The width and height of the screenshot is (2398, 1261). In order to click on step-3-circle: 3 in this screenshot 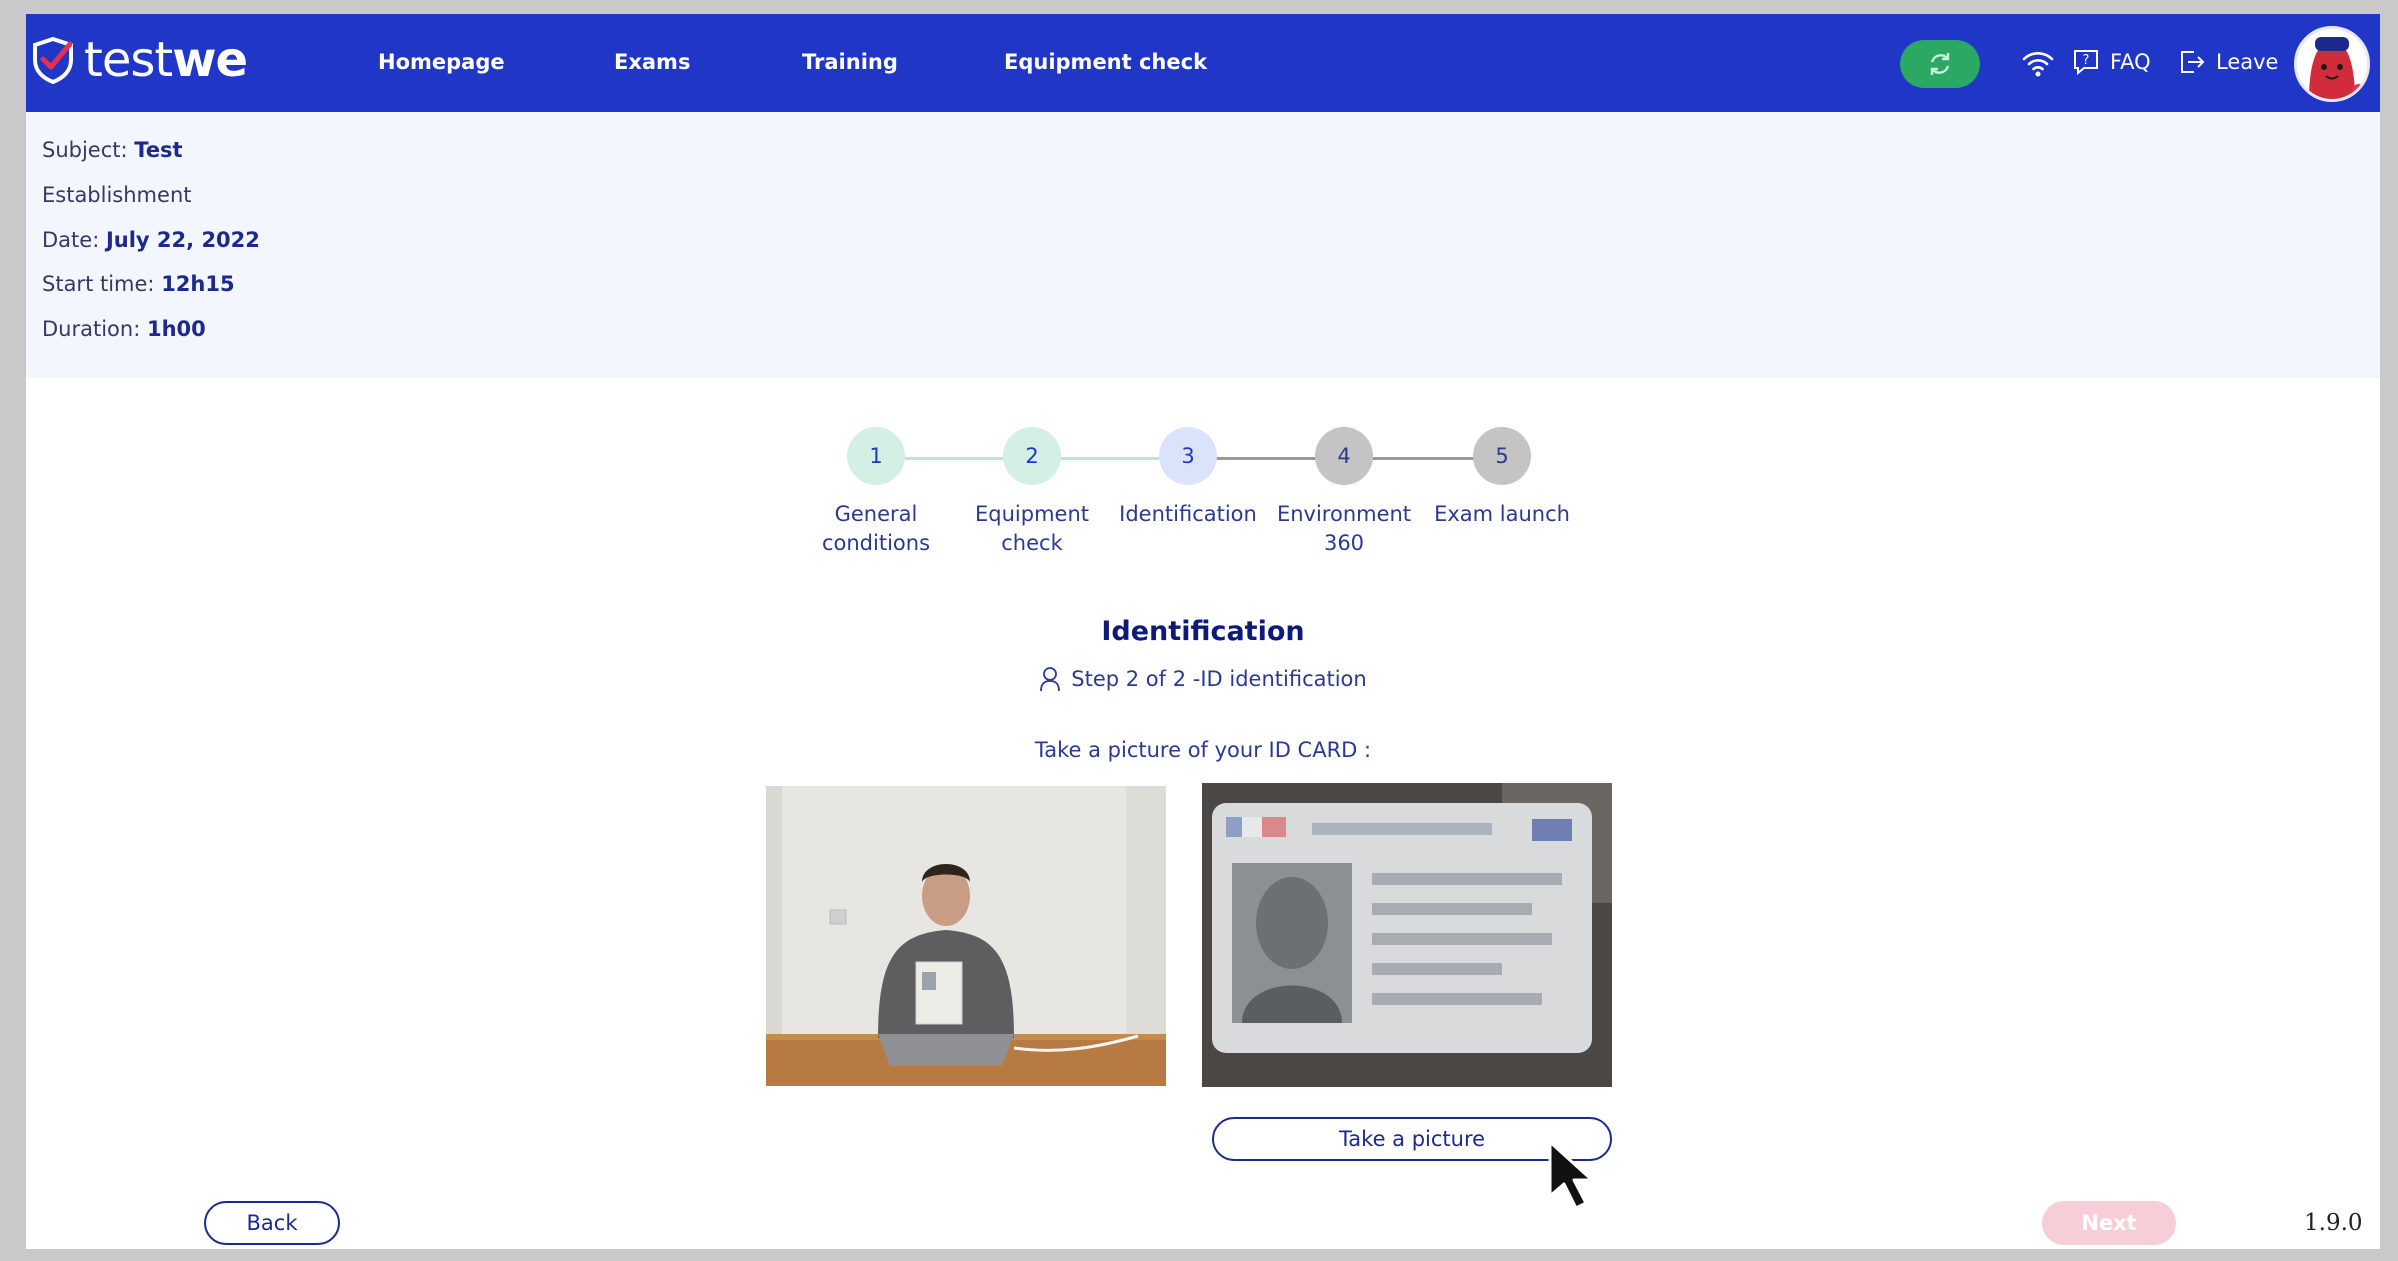, I will do `click(1188, 456)`.